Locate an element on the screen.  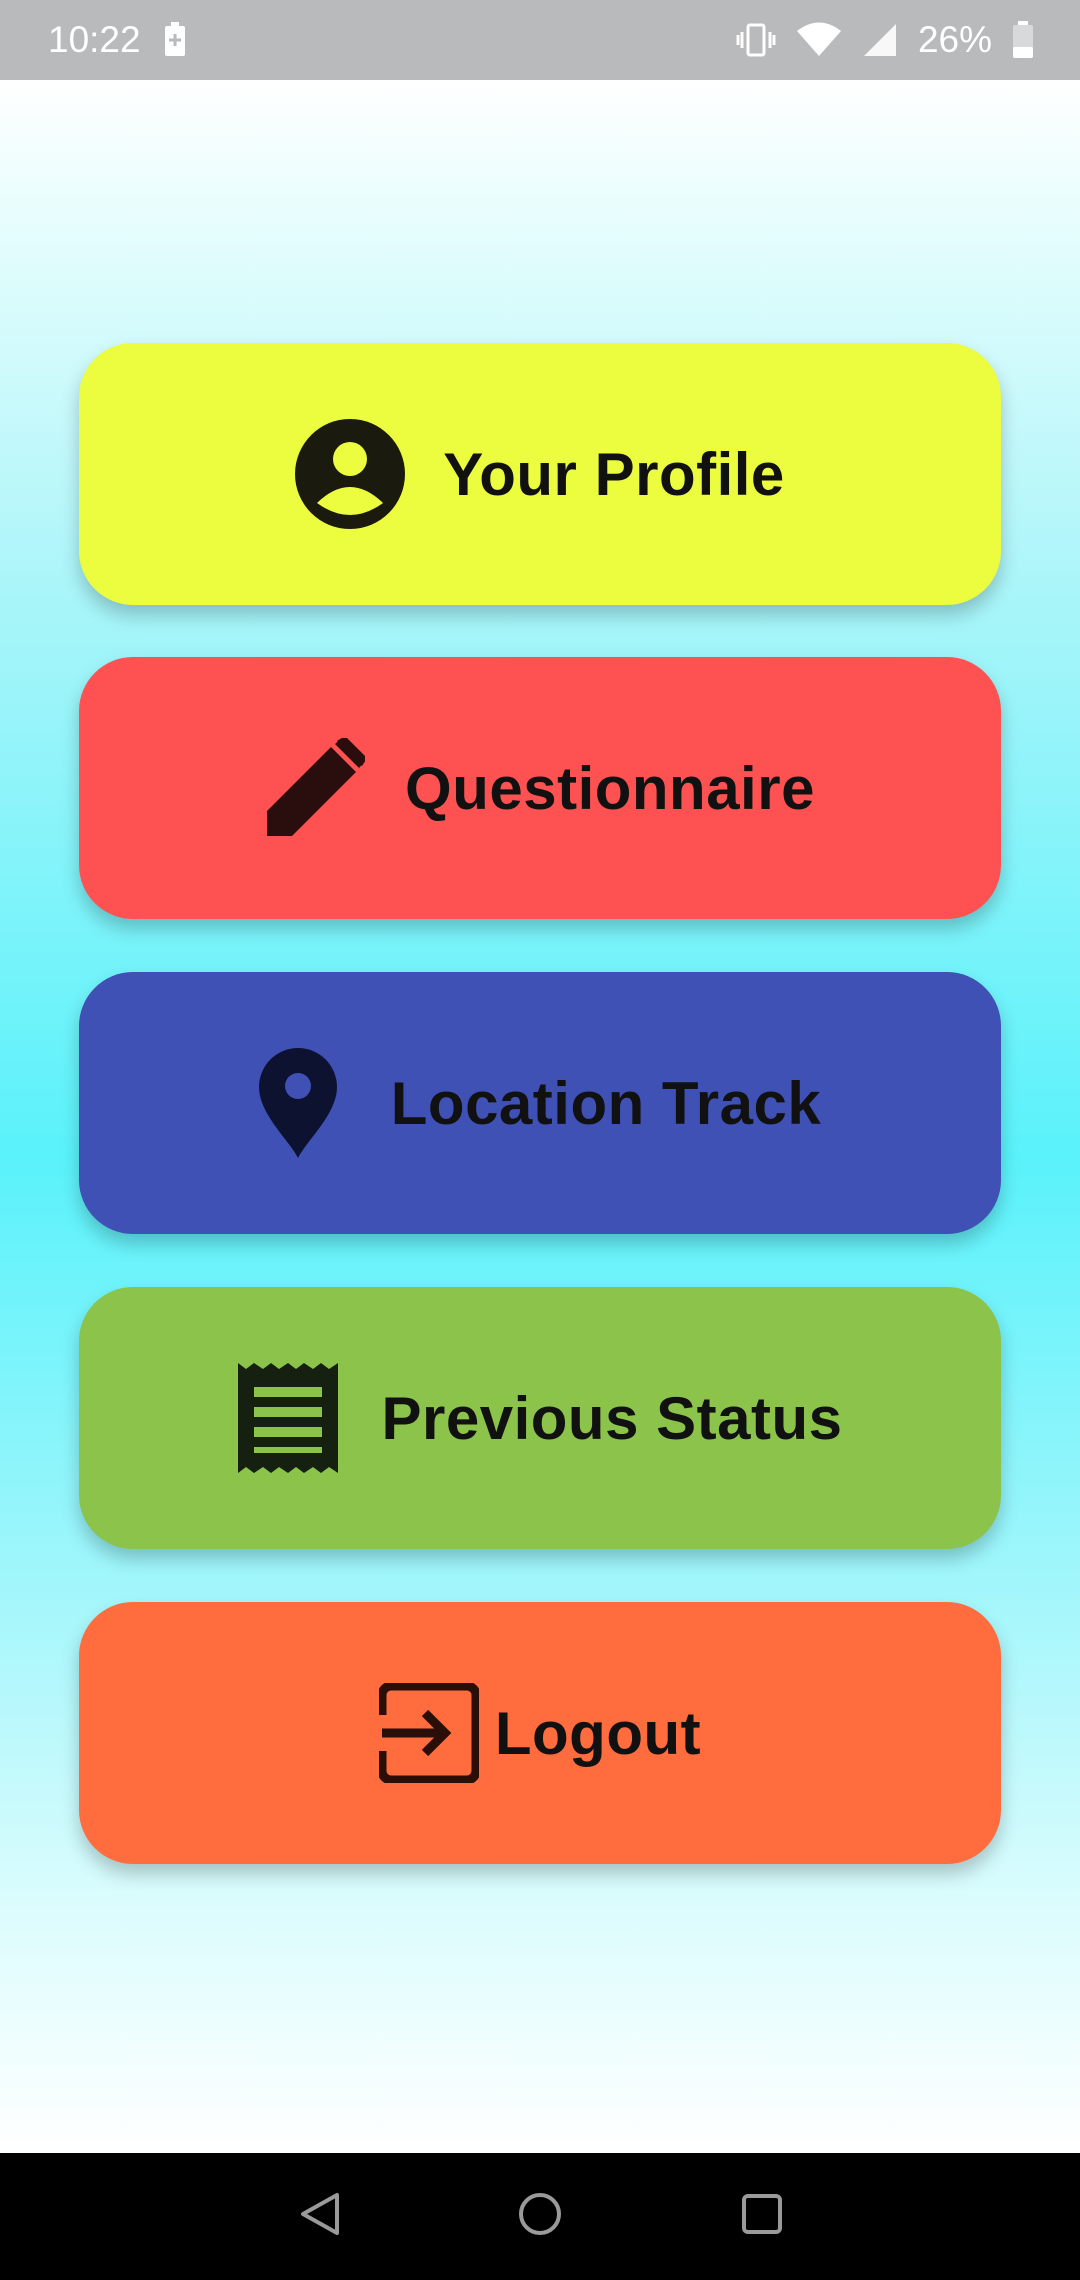
status-right: 26% is located at coordinates (885, 40).